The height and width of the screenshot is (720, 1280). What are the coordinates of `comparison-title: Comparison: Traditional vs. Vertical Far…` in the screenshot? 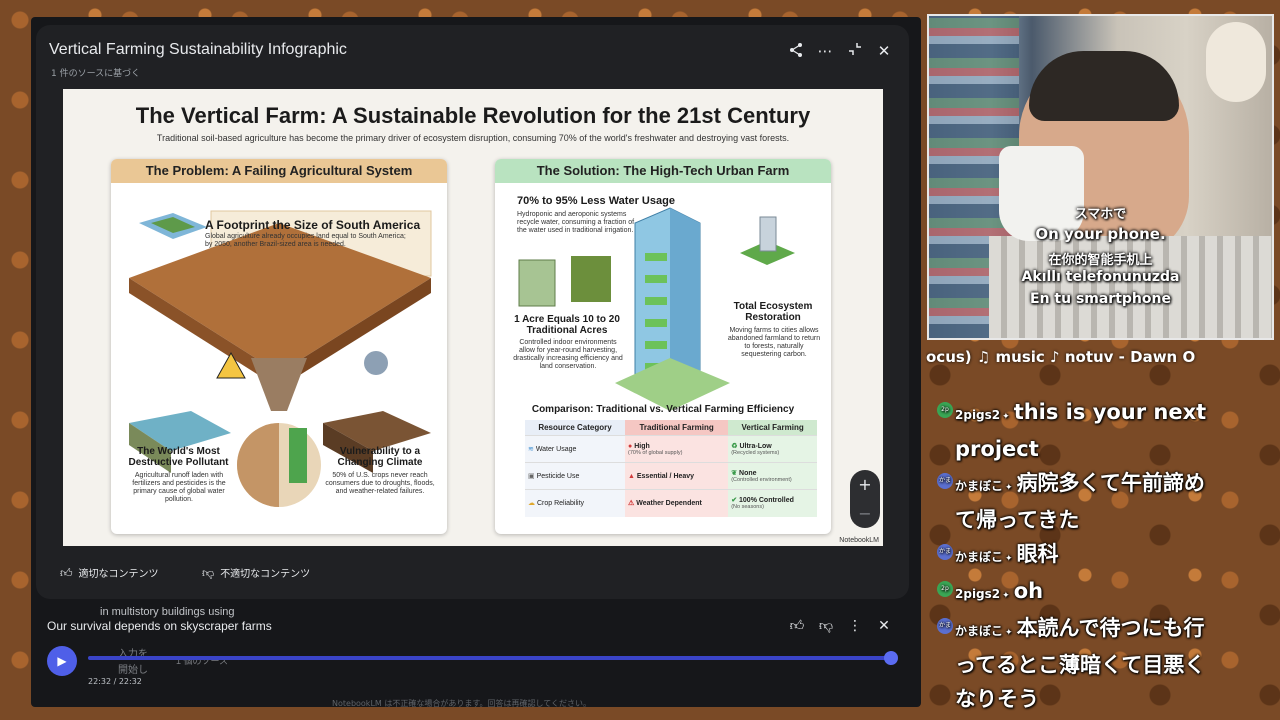 It's located at (663, 409).